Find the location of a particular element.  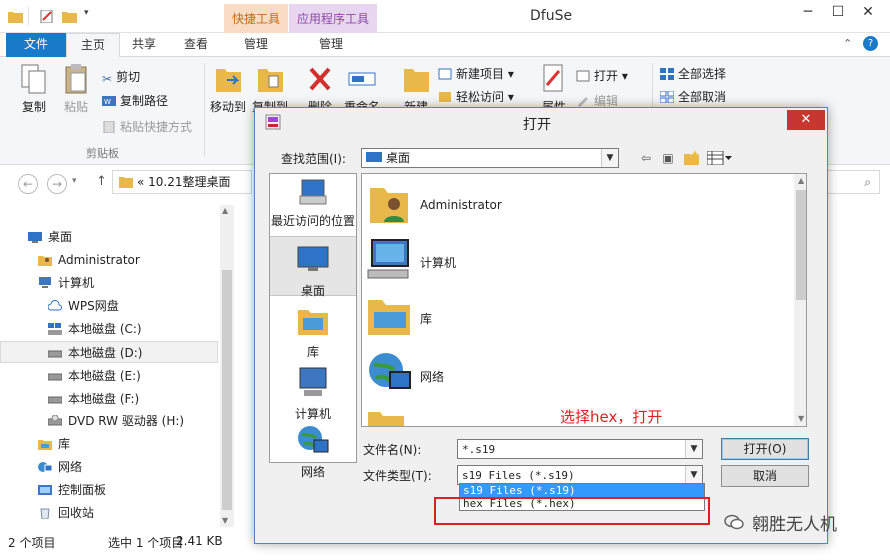

minimize-button: ─ is located at coordinates (808, 13).